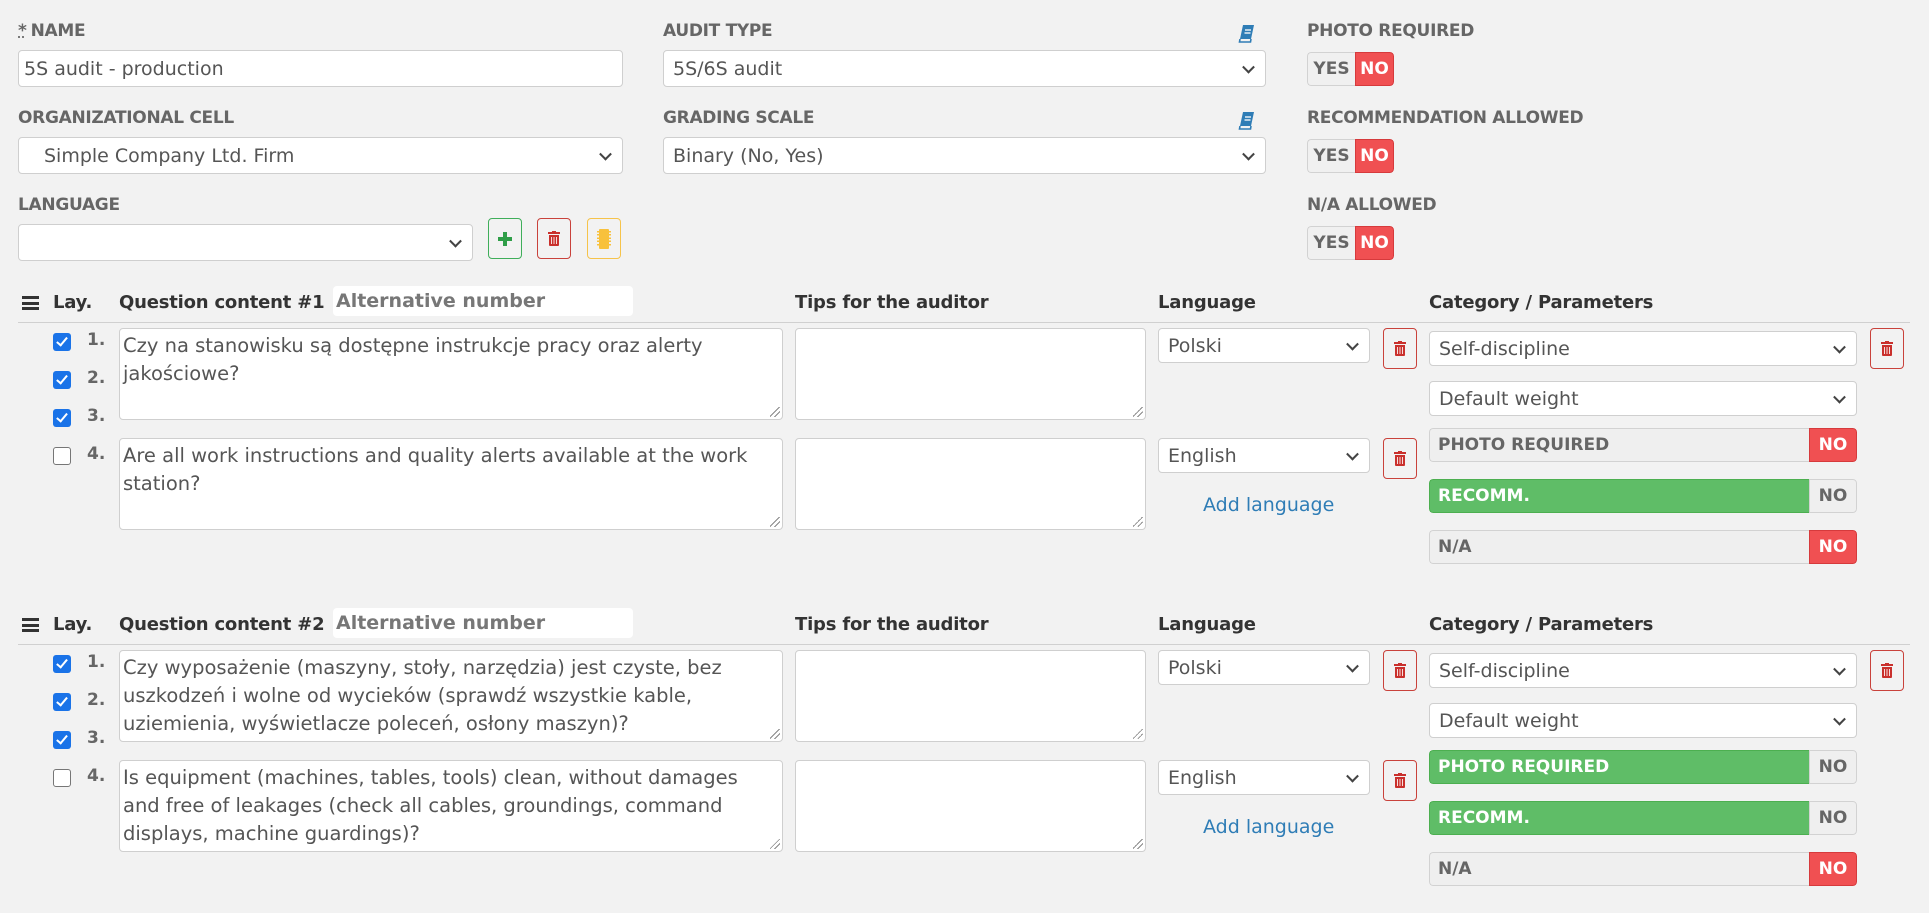 The image size is (1929, 913). I want to click on name-label: * NAME, so click(52, 31).